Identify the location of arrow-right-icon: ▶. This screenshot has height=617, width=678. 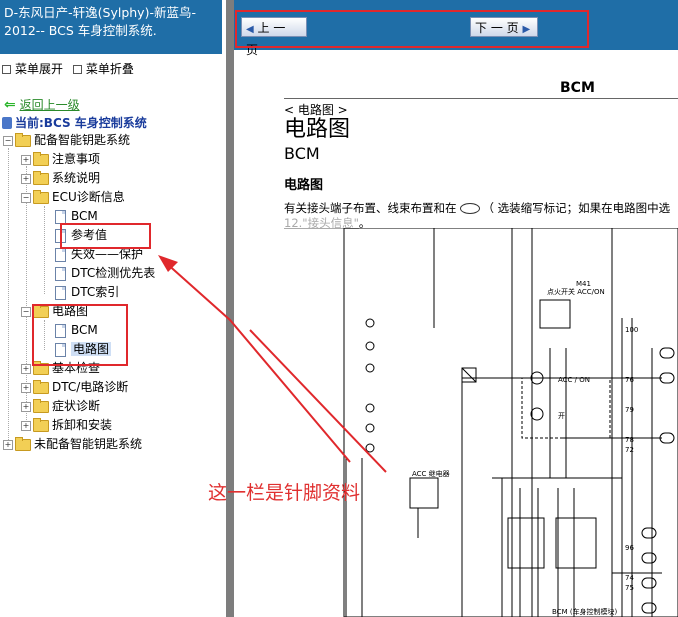
(526, 29).